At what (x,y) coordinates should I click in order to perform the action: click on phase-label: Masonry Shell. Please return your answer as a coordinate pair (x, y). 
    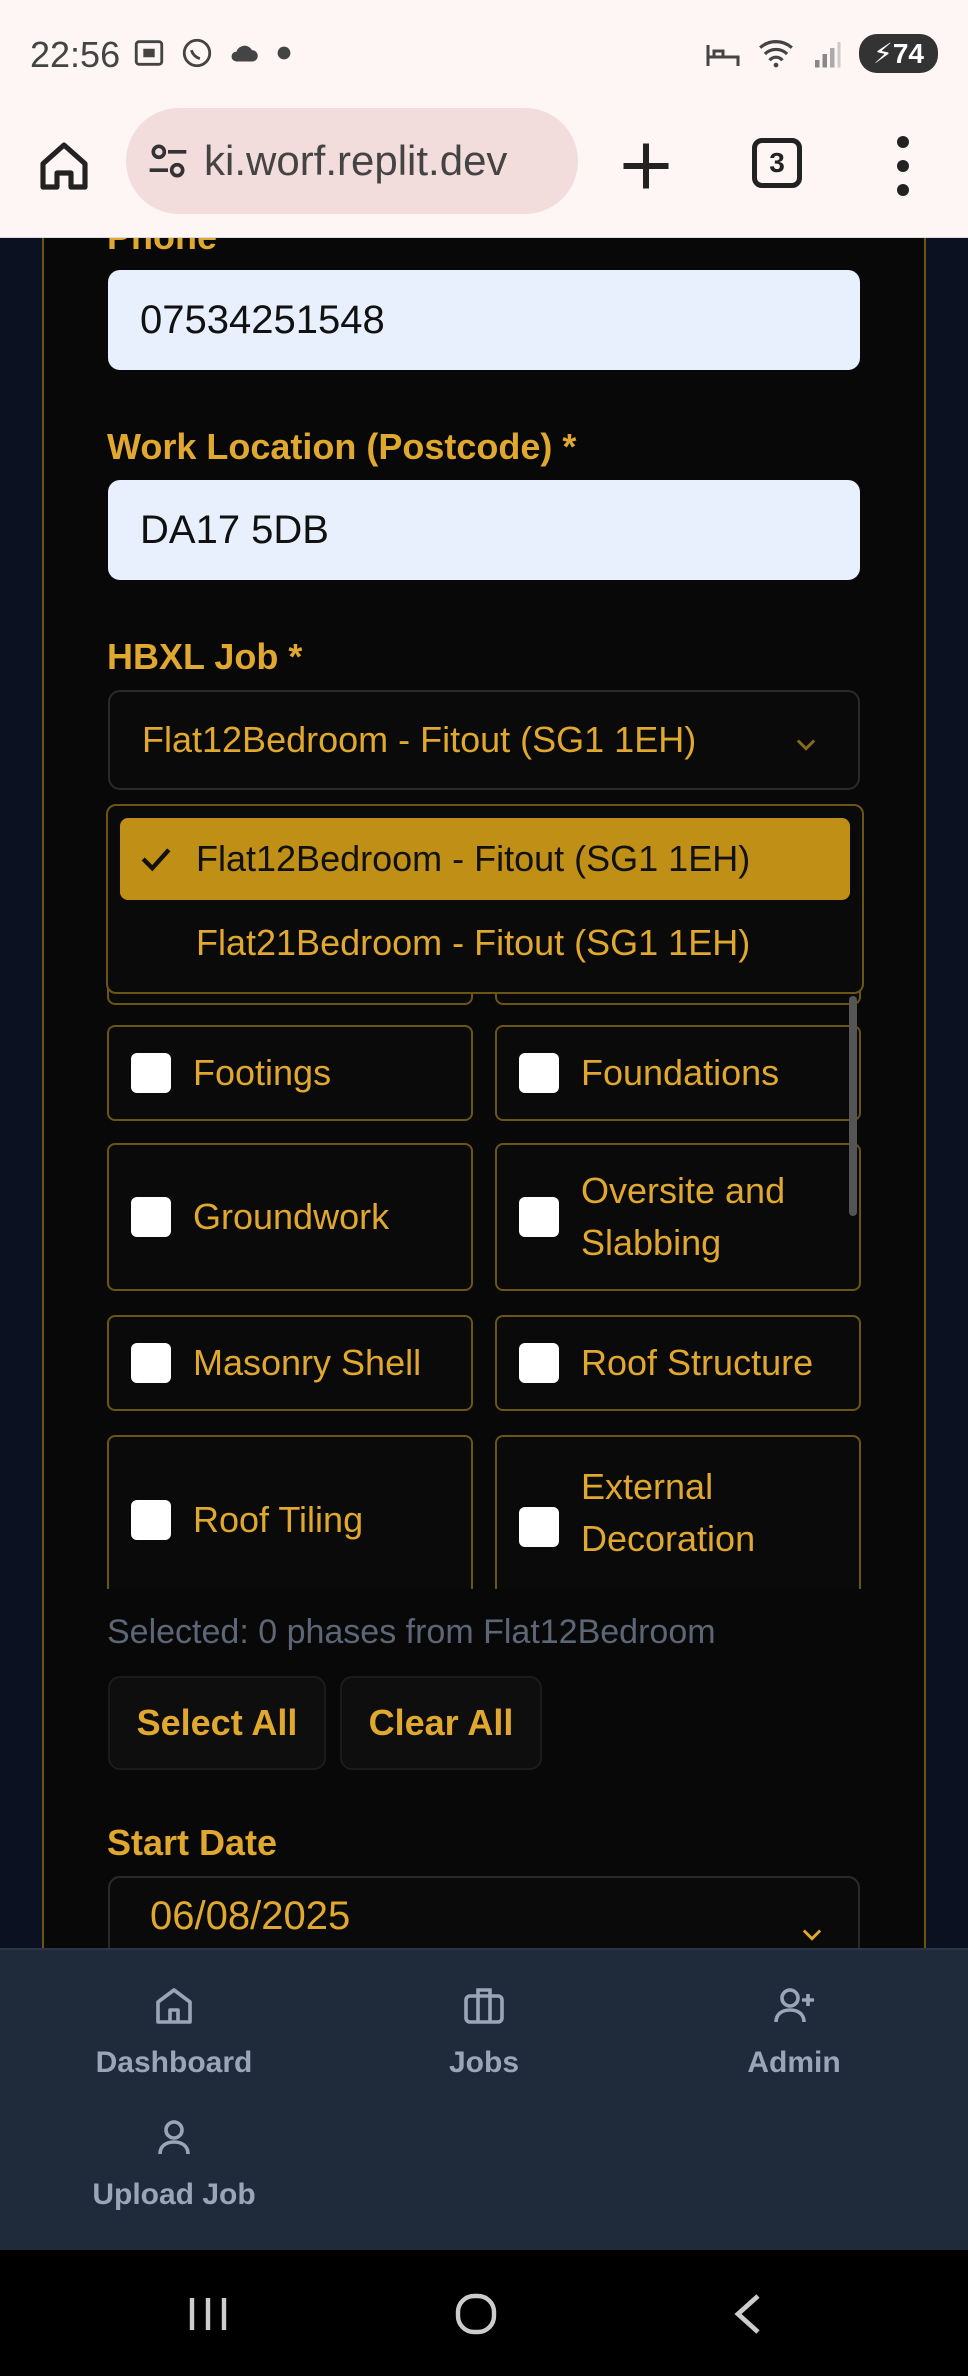
    Looking at the image, I should click on (307, 1362).